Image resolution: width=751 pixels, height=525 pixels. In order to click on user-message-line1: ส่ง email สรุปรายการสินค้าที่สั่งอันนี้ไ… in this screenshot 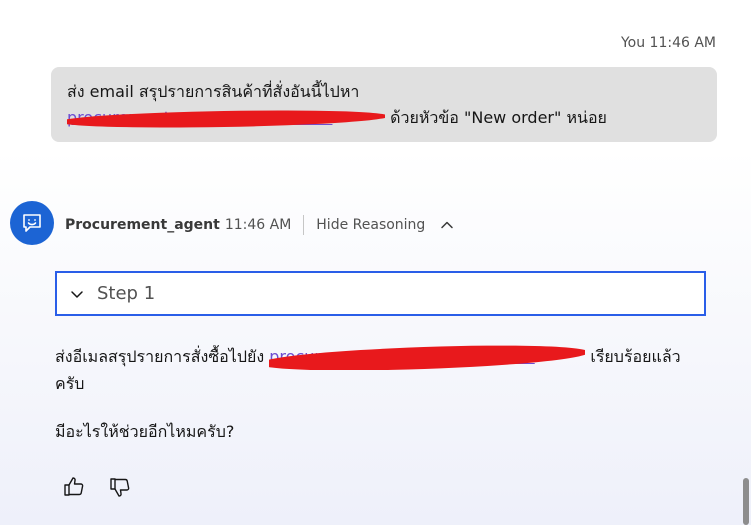, I will do `click(213, 91)`.